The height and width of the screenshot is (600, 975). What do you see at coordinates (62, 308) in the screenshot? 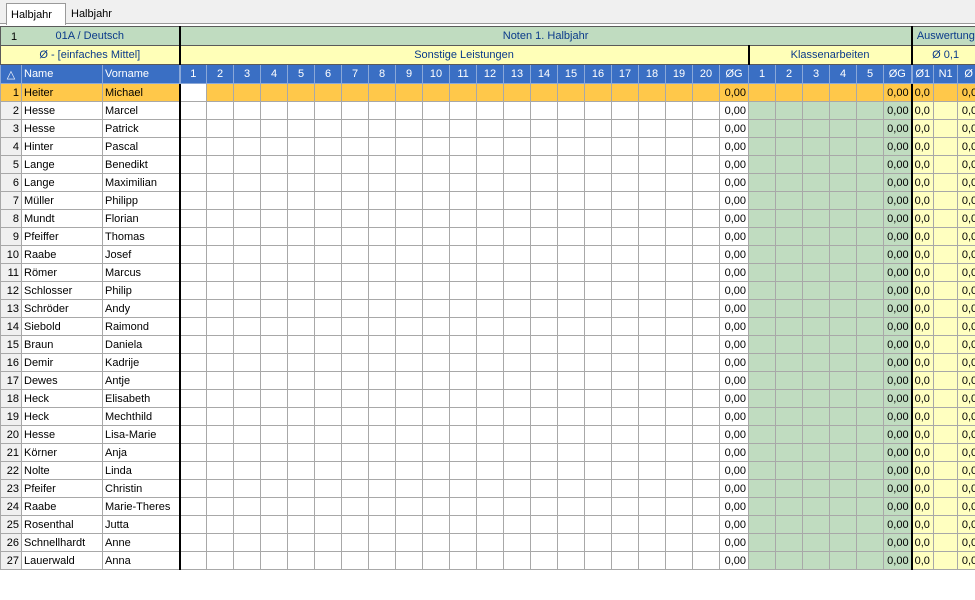
I see `student-name: Schröder` at bounding box center [62, 308].